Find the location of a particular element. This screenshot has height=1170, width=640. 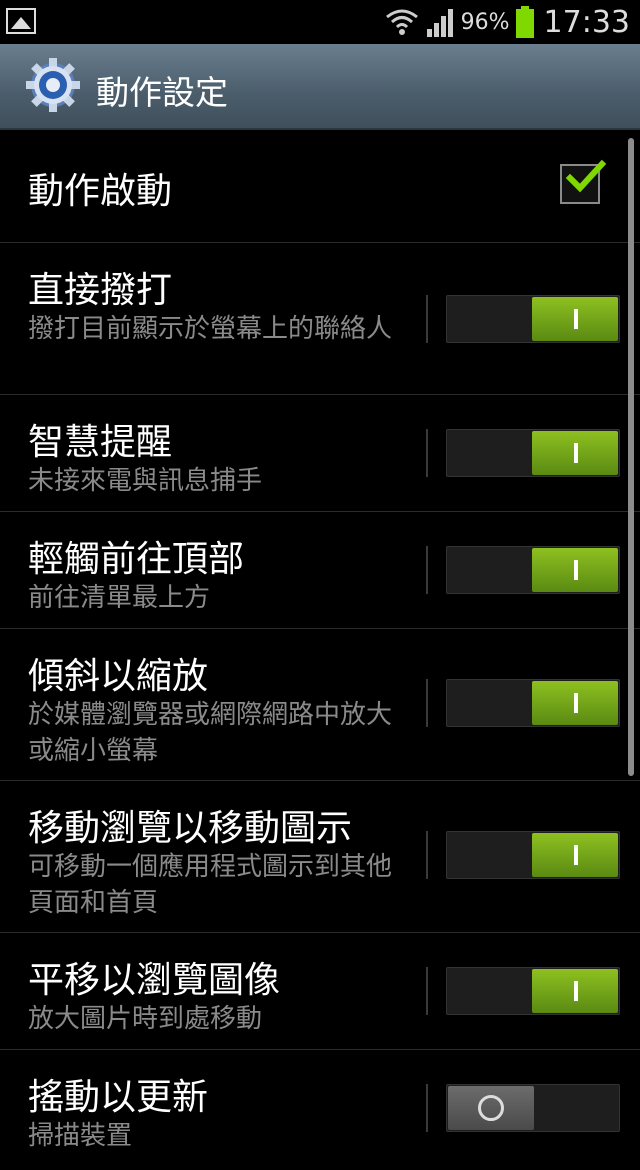

battery-percent: 96% is located at coordinates (485, 22).